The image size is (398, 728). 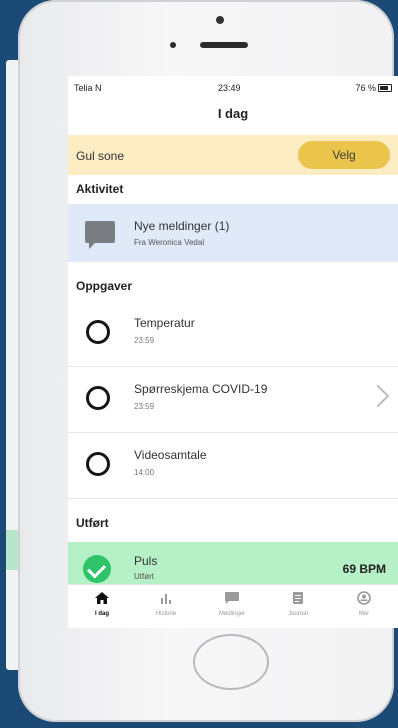 What do you see at coordinates (169, 242) in the screenshot?
I see `message-sender: Fra Weronica Vedal` at bounding box center [169, 242].